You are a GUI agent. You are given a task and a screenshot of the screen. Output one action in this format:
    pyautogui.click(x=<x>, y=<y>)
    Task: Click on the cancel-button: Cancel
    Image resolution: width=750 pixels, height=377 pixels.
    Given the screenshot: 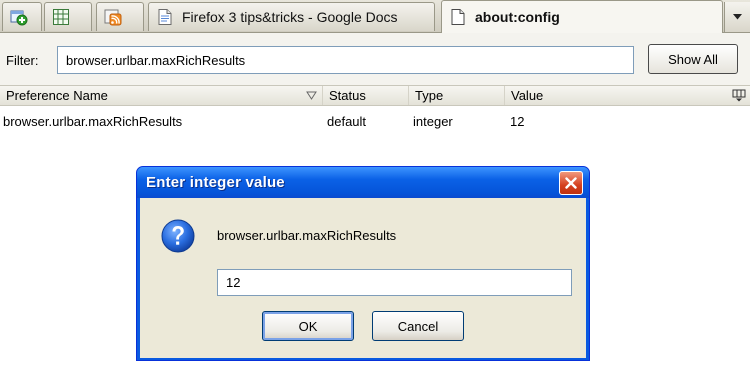 What is the action you would take?
    pyautogui.click(x=418, y=326)
    